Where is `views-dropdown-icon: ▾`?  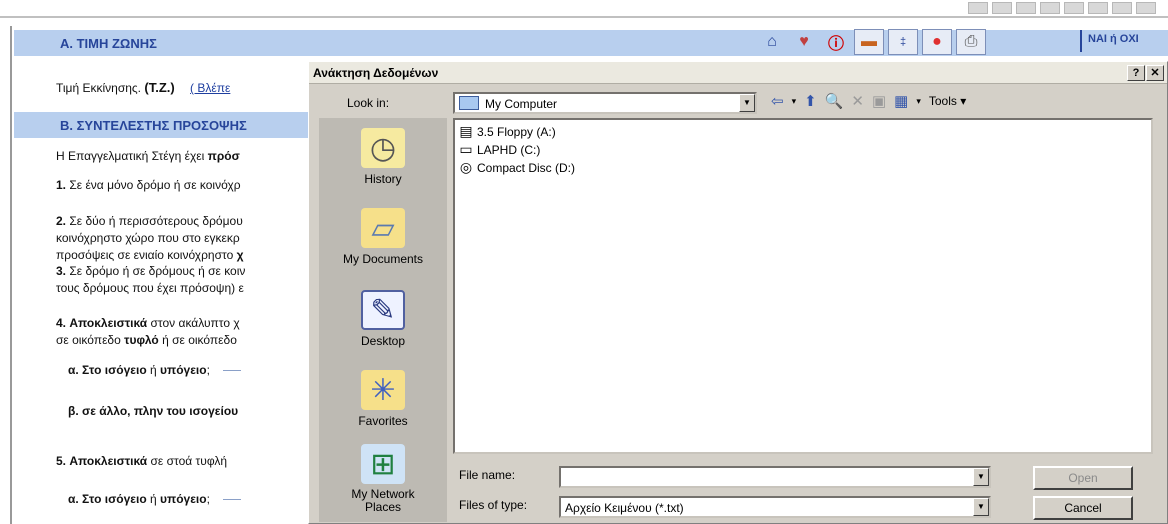
views-dropdown-icon: ▾ is located at coordinates (918, 101).